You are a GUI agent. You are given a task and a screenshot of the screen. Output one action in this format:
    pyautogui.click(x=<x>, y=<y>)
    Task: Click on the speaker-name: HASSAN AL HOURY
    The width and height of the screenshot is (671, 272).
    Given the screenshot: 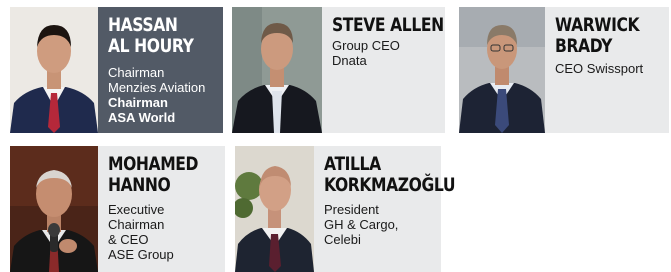 What is the action you would take?
    pyautogui.click(x=161, y=36)
    